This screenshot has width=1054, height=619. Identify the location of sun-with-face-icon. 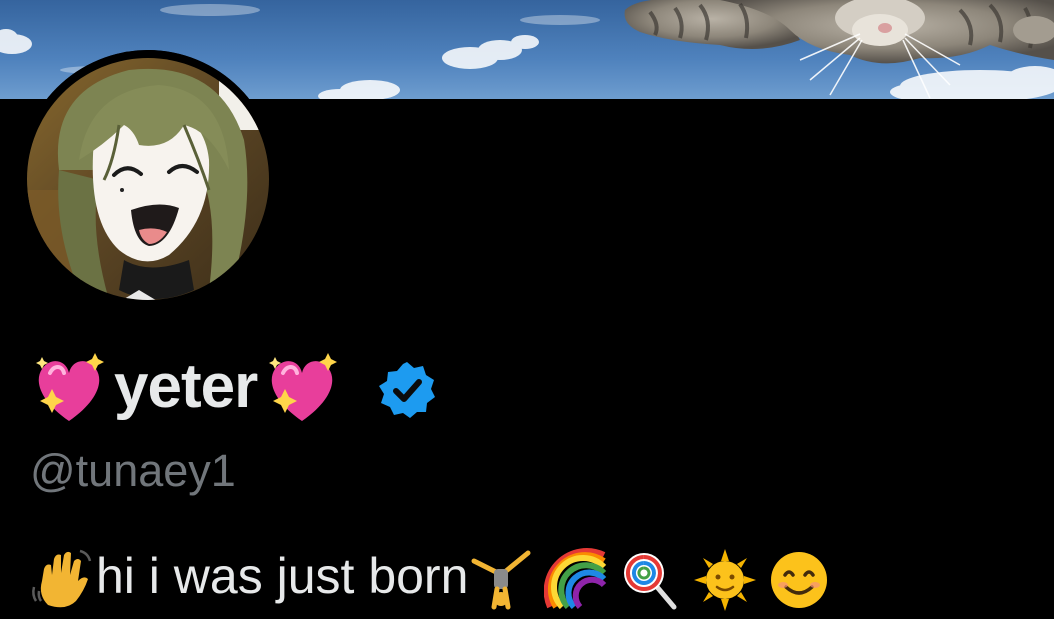
(725, 580).